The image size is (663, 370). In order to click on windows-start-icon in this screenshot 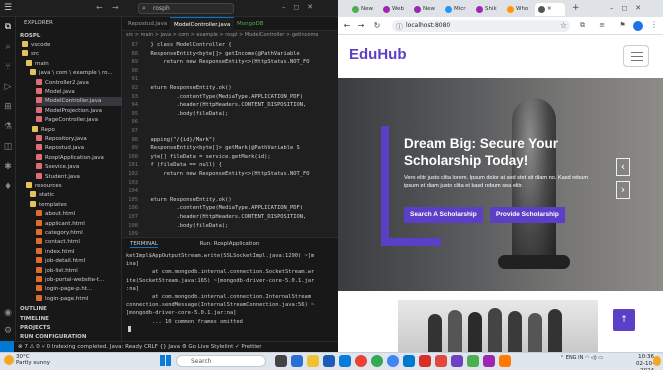, I will do `click(165, 360)`.